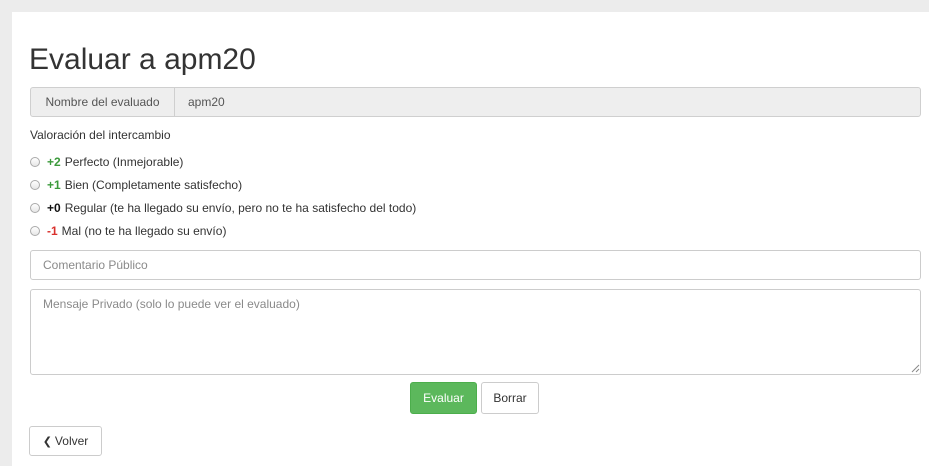 This screenshot has width=929, height=466. What do you see at coordinates (142, 59) in the screenshot?
I see `page-title: Evaluar a apm20` at bounding box center [142, 59].